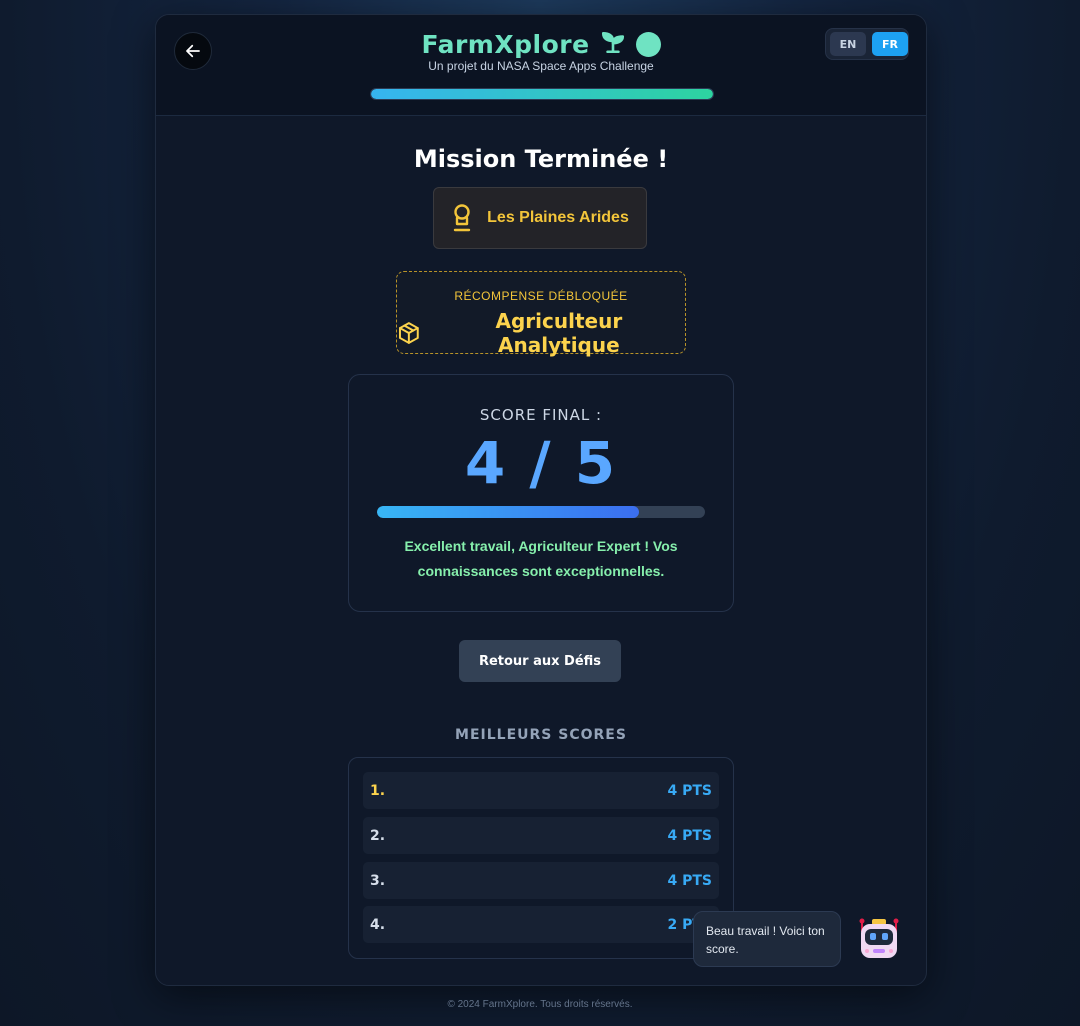 The height and width of the screenshot is (1026, 1080). I want to click on reward-caption: RÉCOMPENSE DÉBLOQUÉE, so click(541, 296).